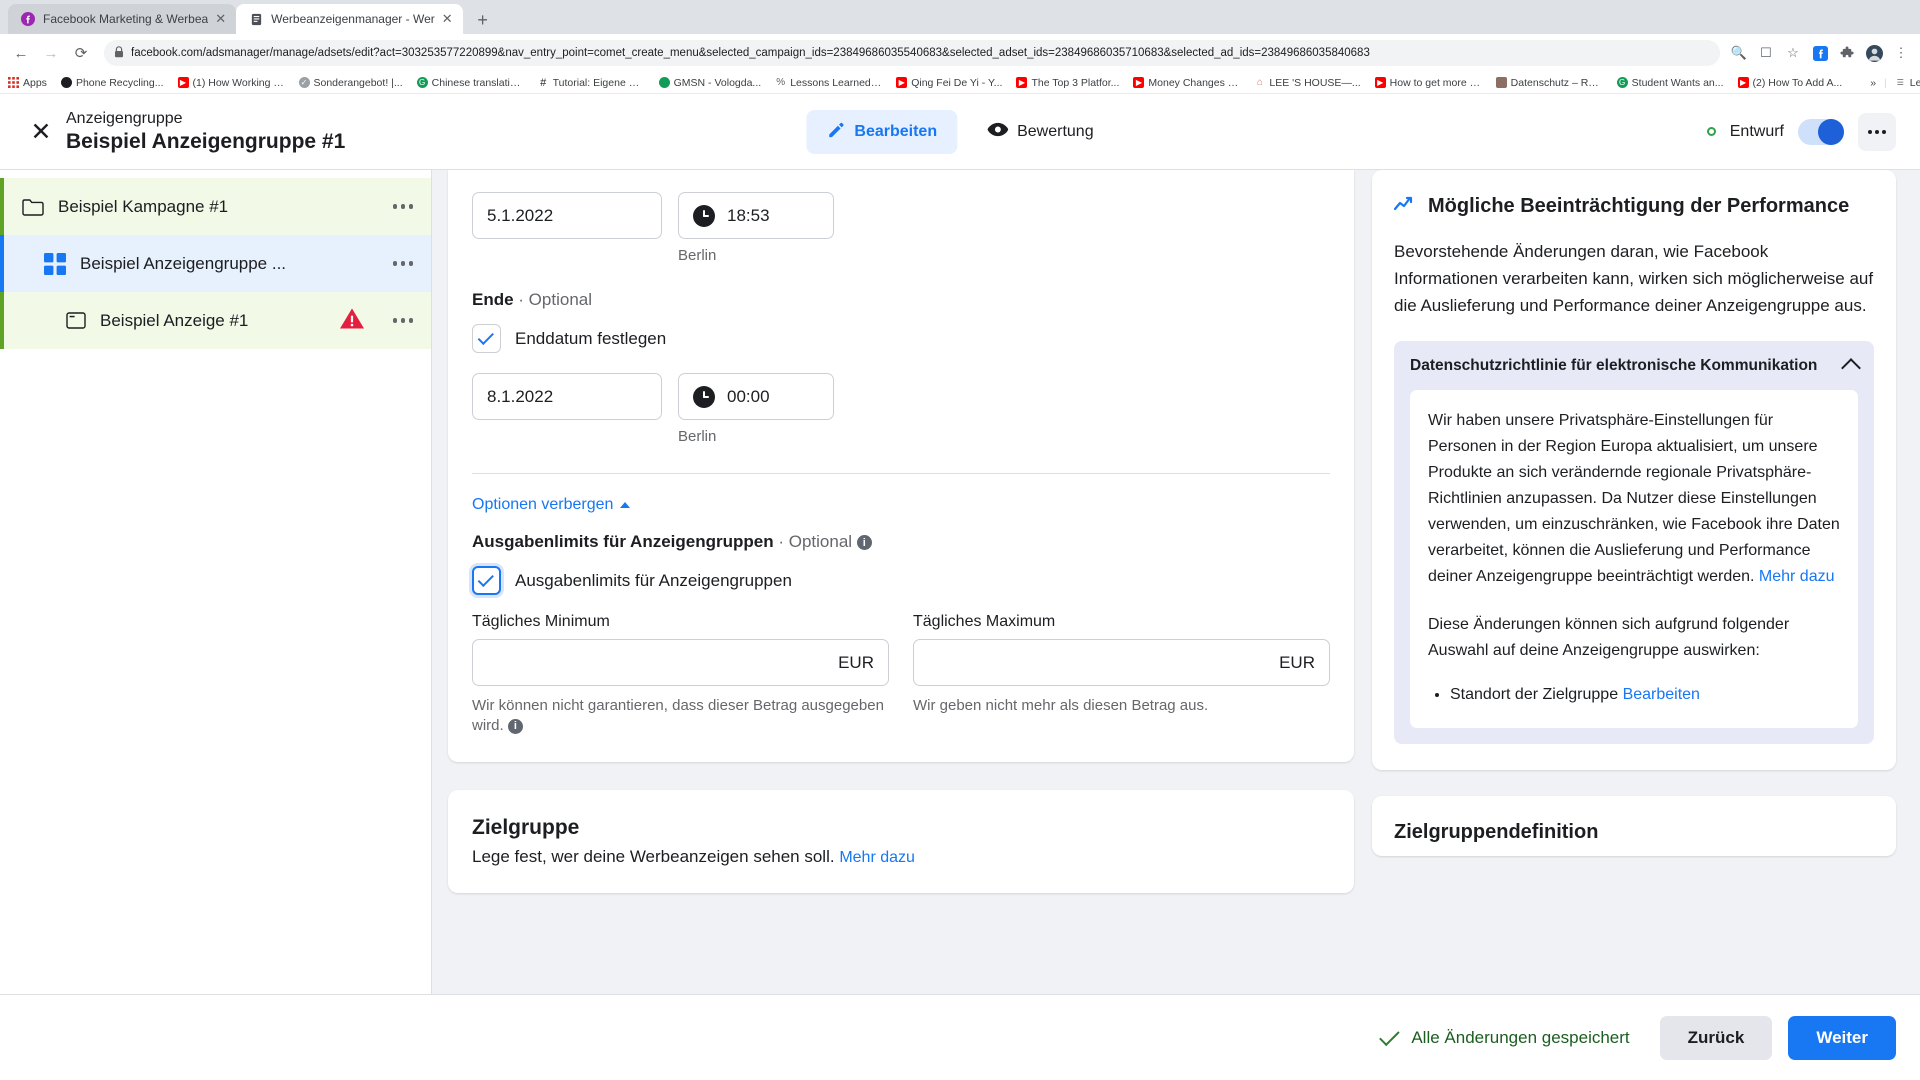  Describe the element at coordinates (901, 505) in the screenshot. I see `hide-options-link: Optionen verbergen` at that location.